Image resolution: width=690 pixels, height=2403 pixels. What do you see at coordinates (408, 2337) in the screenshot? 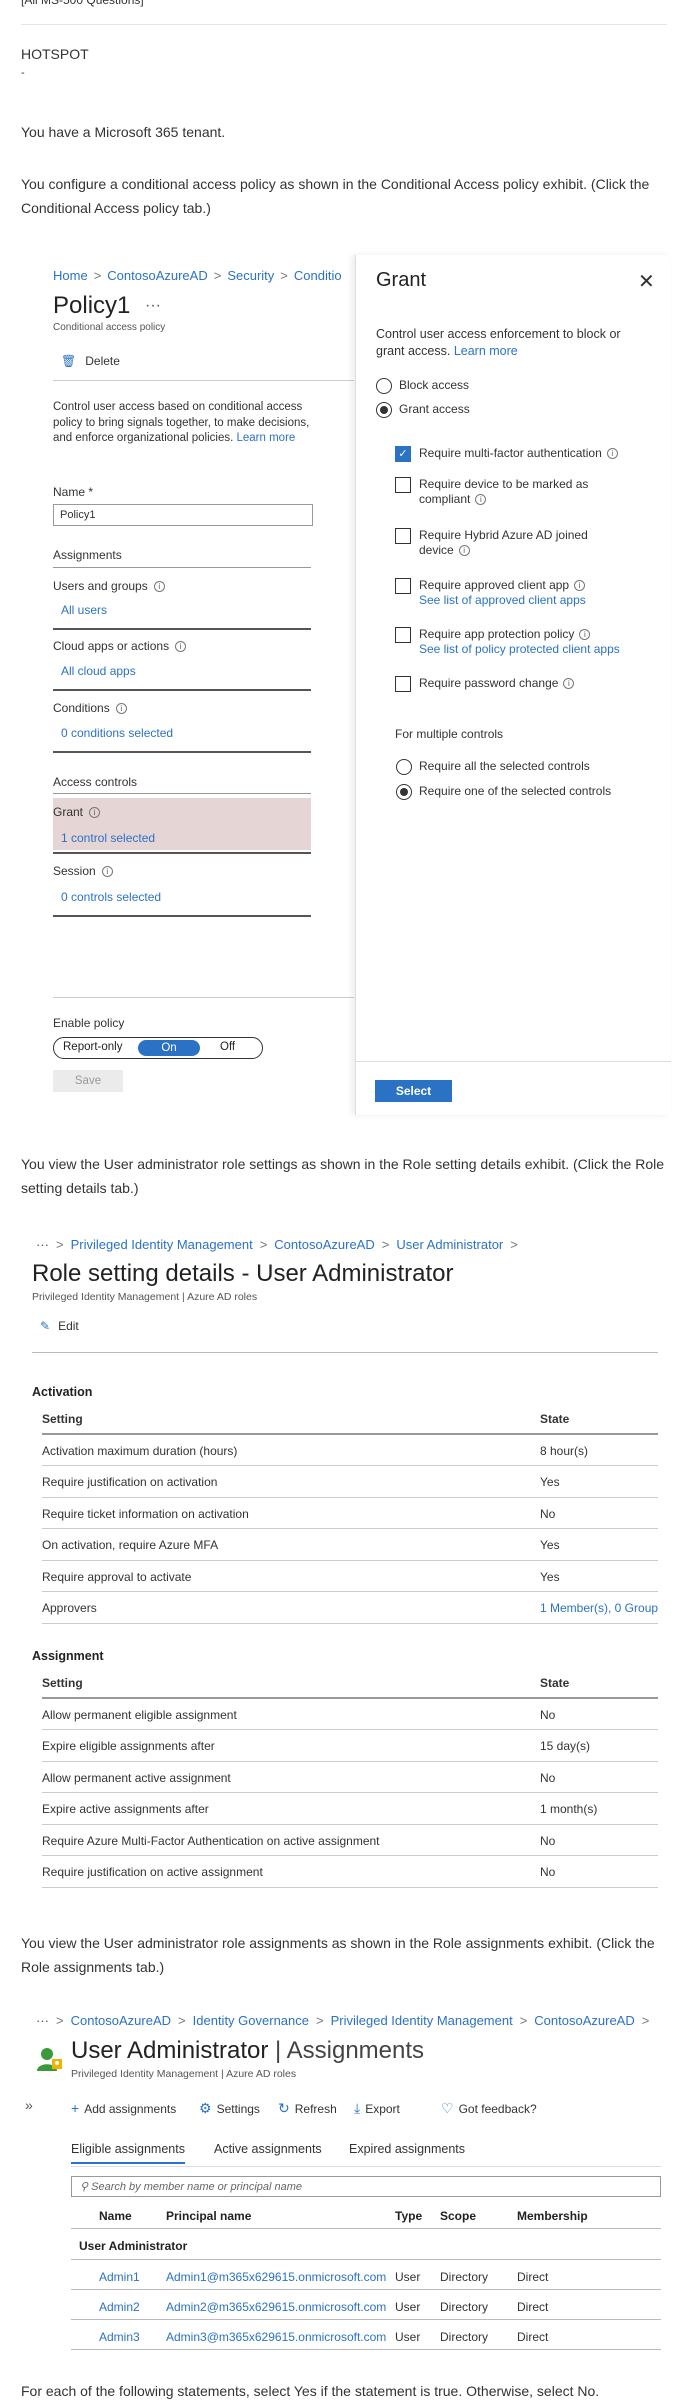
I see `type-cell: User` at bounding box center [408, 2337].